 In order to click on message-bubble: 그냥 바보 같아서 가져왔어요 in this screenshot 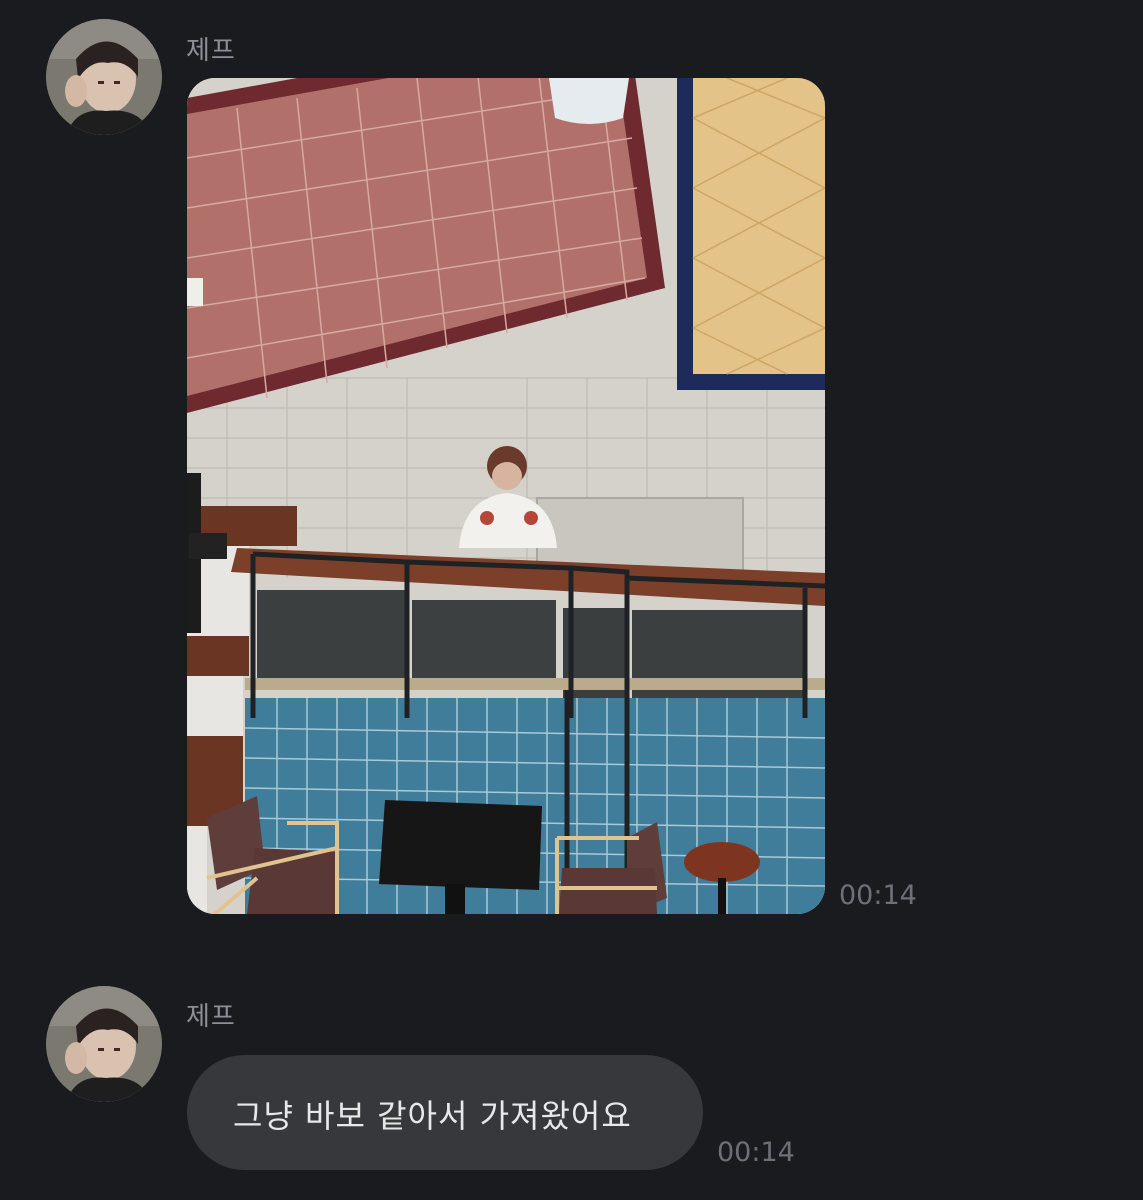, I will do `click(445, 1112)`.